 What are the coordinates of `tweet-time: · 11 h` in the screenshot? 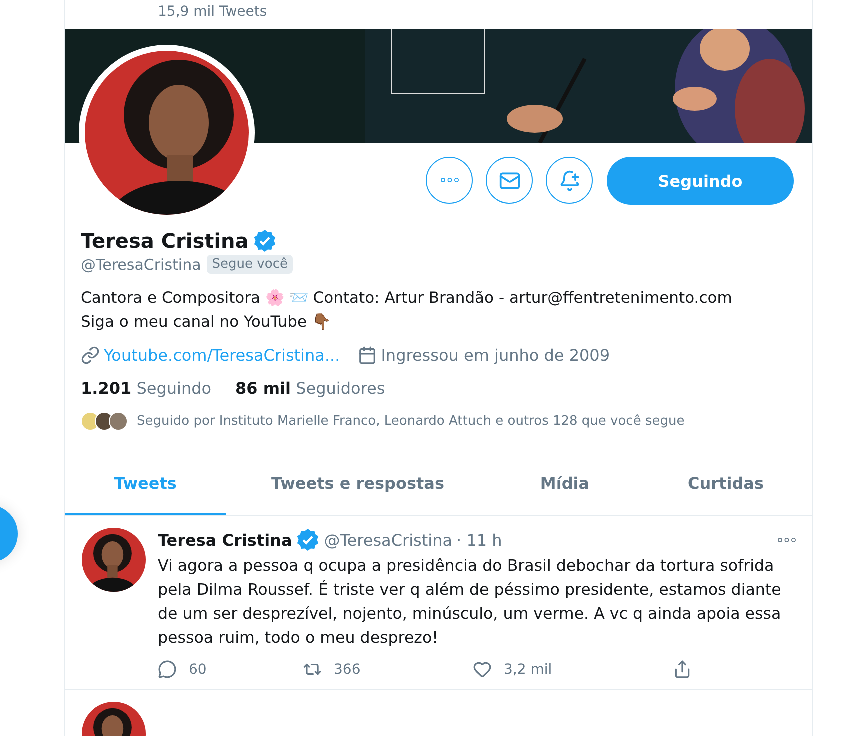 It's located at (479, 540).